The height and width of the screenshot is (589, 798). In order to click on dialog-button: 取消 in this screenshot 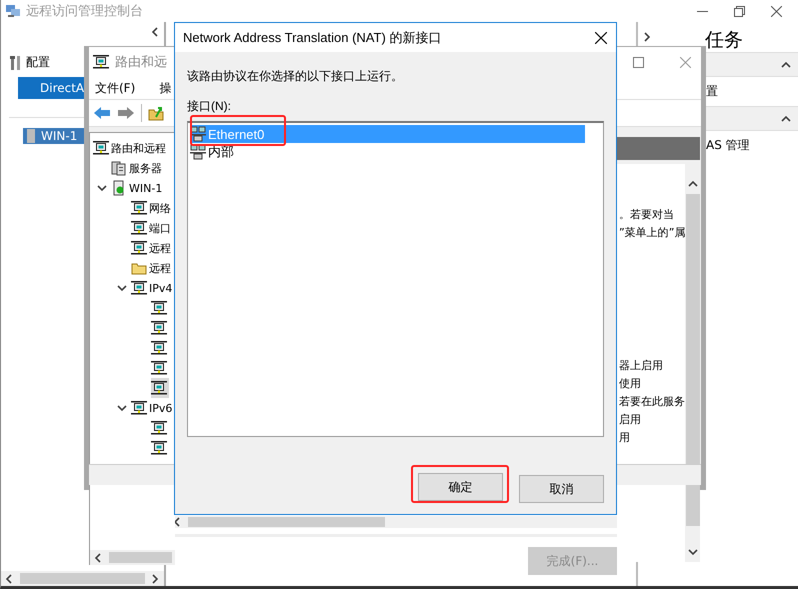, I will do `click(561, 489)`.